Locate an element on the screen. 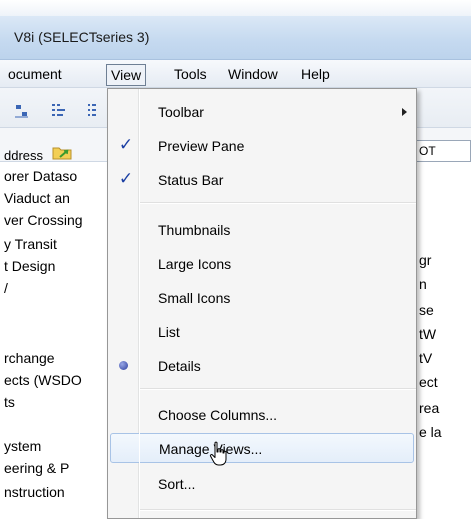 This screenshot has width=471, height=519. menu-item-status-bar: ✓ Status Bar is located at coordinates (262, 180).